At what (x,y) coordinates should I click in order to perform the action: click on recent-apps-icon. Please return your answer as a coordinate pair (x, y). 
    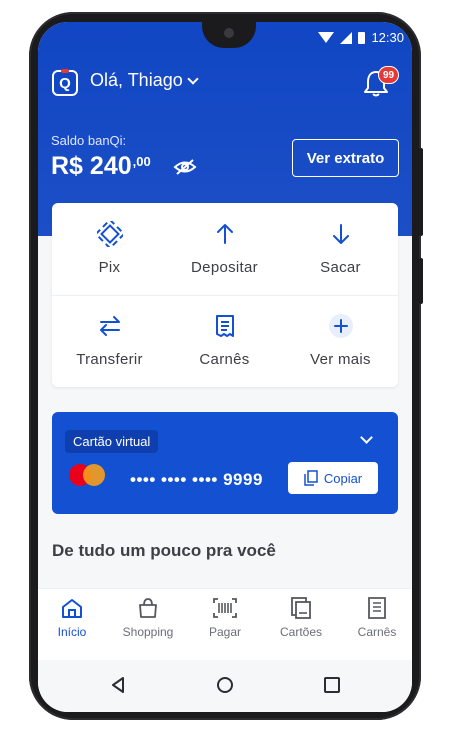
    Looking at the image, I should click on (332, 685).